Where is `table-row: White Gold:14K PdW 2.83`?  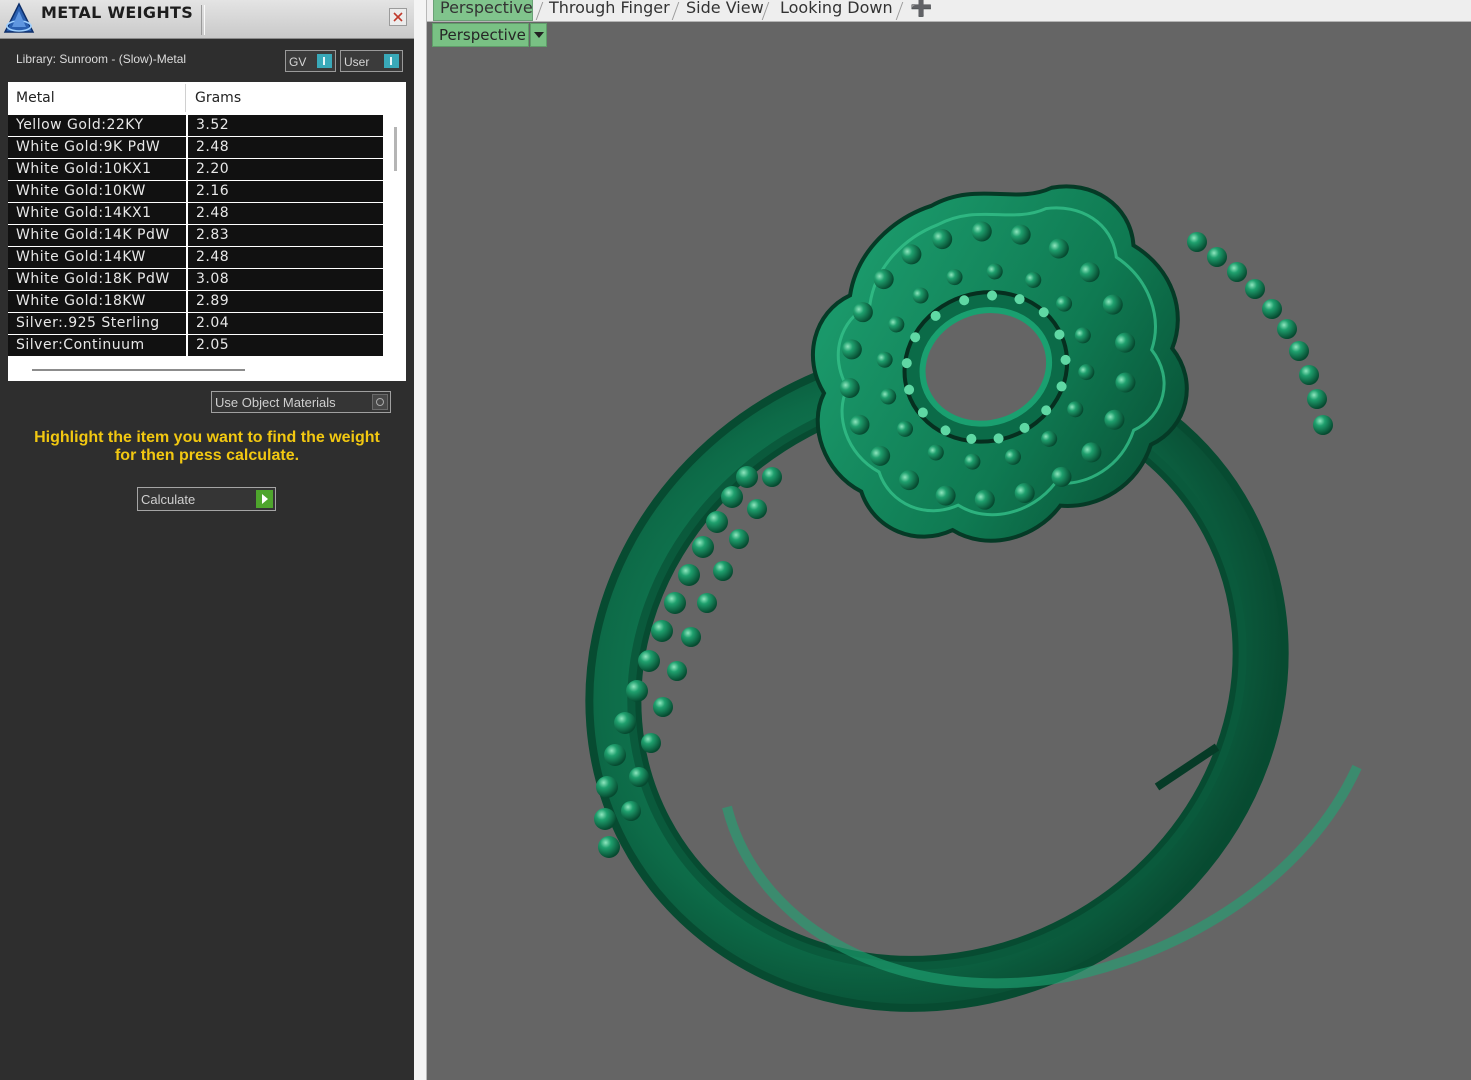 table-row: White Gold:14K PdW 2.83 is located at coordinates (195, 235).